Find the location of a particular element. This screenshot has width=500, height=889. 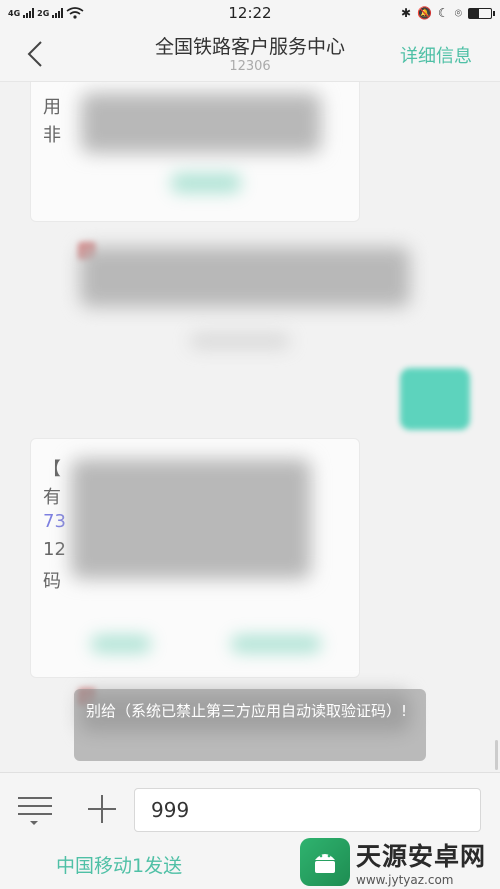

watermark-title: 天源安卓网 is located at coordinates (421, 856).